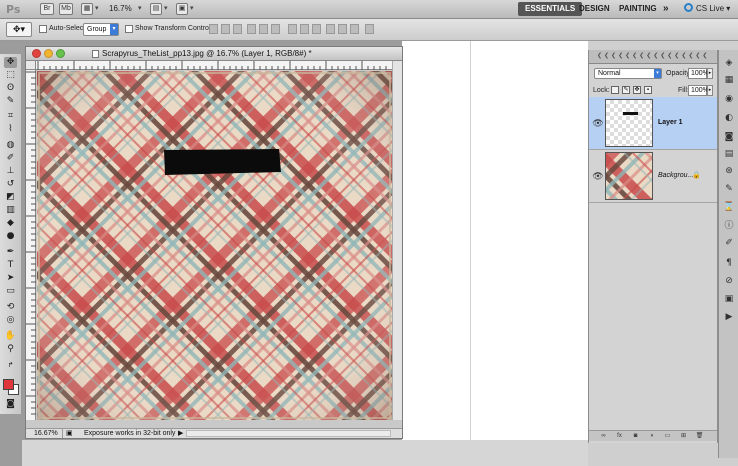 This screenshot has height=466, width=738. What do you see at coordinates (69, 433) in the screenshot?
I see `status-menu-icon: ▣` at bounding box center [69, 433].